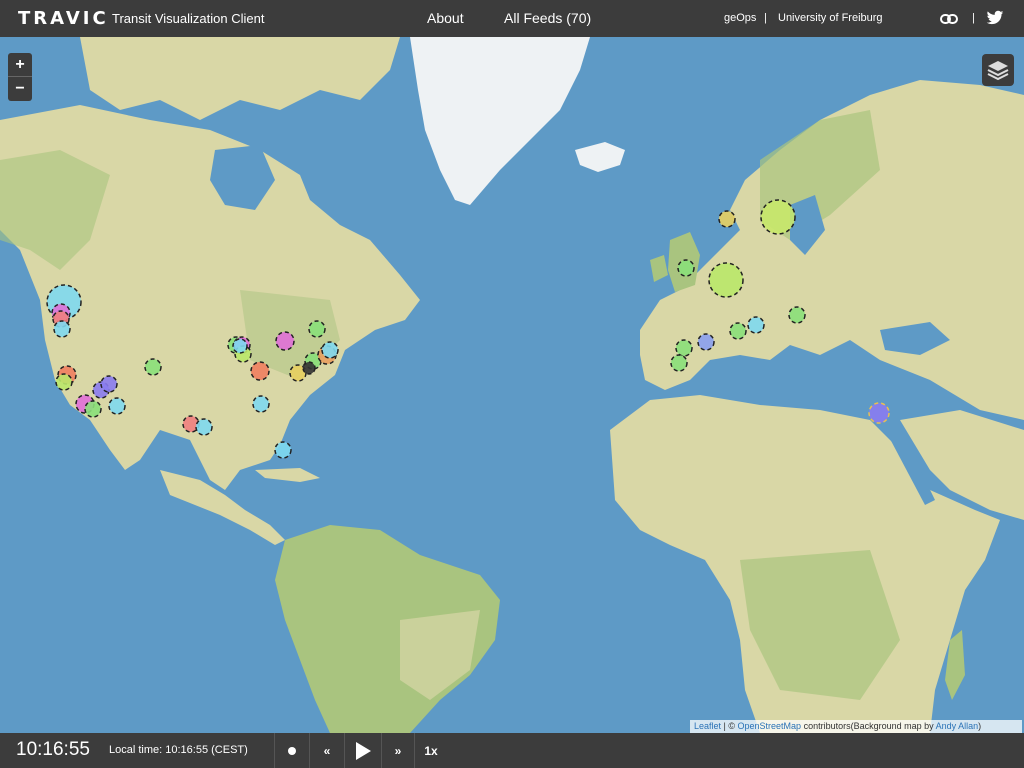 The image size is (1024, 768). Describe the element at coordinates (770, 726) in the screenshot. I see `osm-link: OpenStreetMap` at that location.